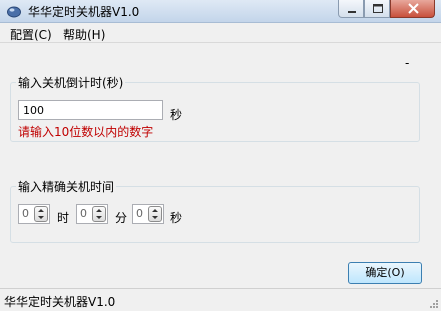  I want to click on hour-value: 0, so click(25, 213).